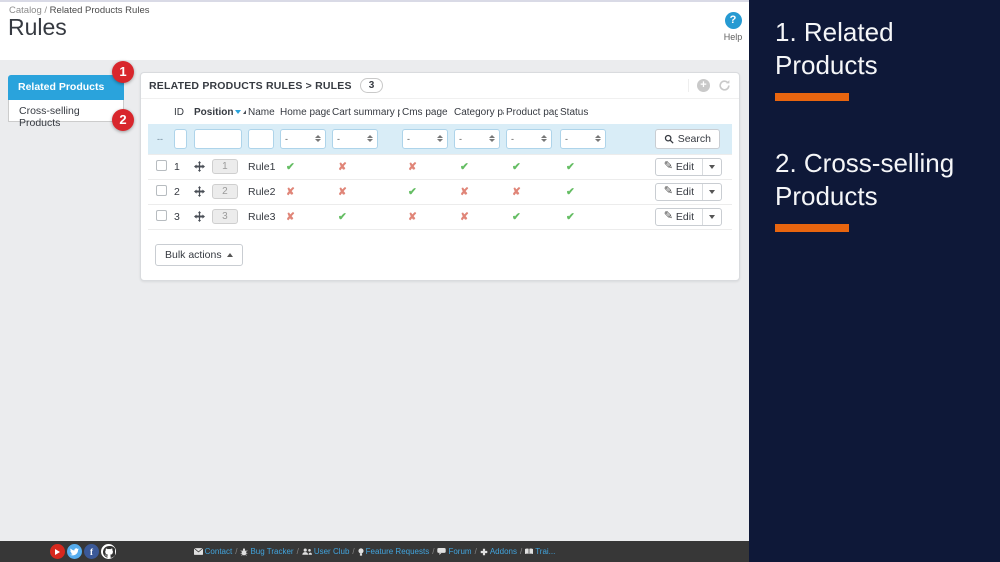 The width and height of the screenshot is (1000, 562). What do you see at coordinates (582, 112) in the screenshot?
I see `header-status: Status` at bounding box center [582, 112].